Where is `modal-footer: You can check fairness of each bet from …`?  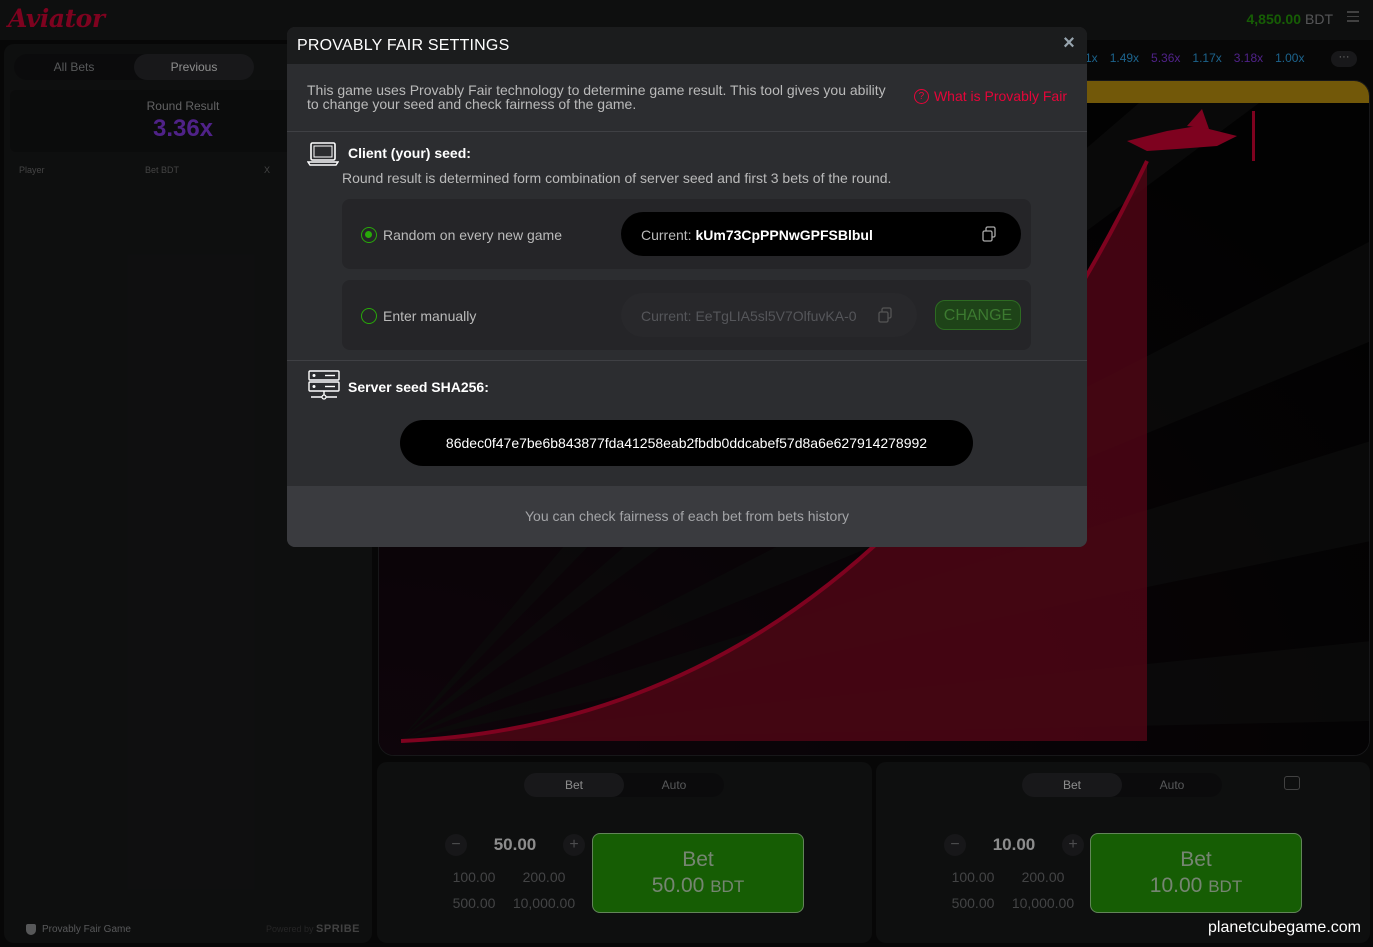
modal-footer: You can check fairness of each bet from … is located at coordinates (687, 516).